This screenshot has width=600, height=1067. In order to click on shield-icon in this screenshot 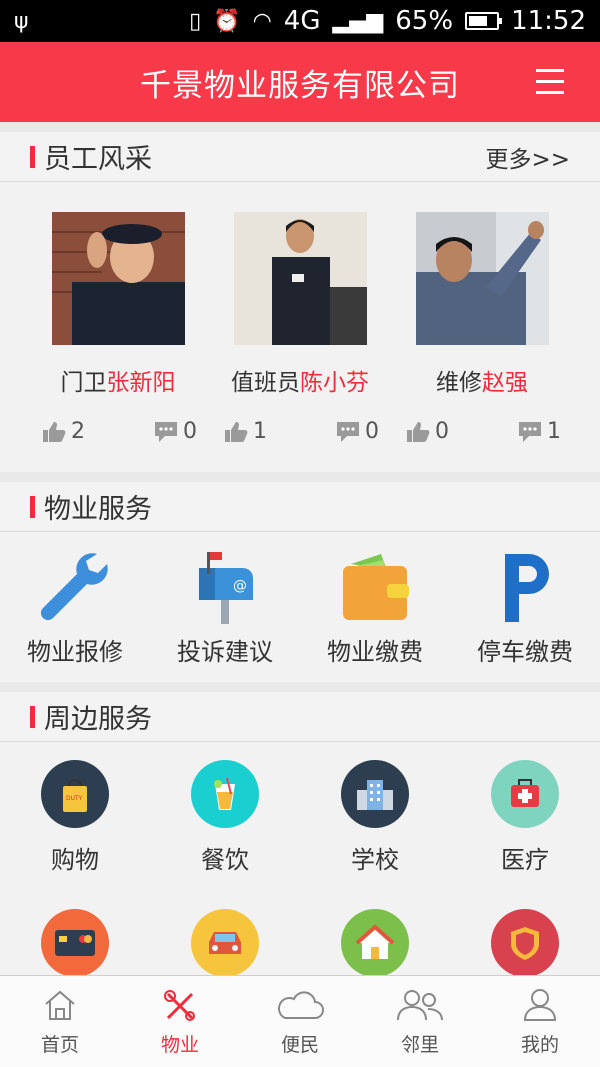, I will do `click(525, 942)`.